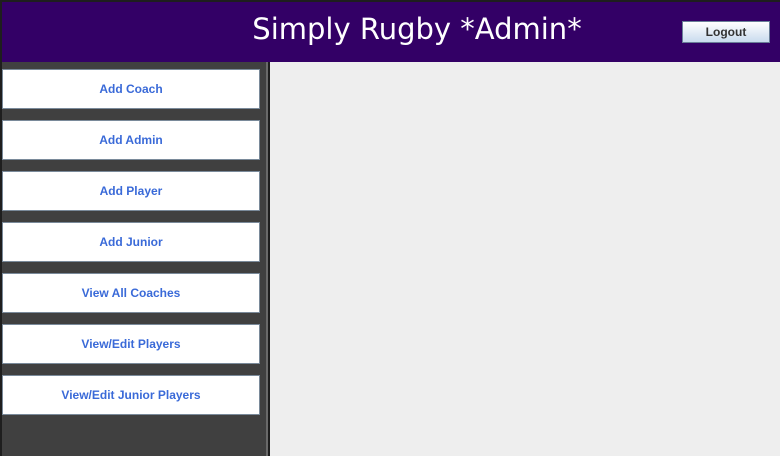 The width and height of the screenshot is (780, 456). What do you see at coordinates (131, 293) in the screenshot?
I see `sidebar-button-view-all-coaches: View All Coaches` at bounding box center [131, 293].